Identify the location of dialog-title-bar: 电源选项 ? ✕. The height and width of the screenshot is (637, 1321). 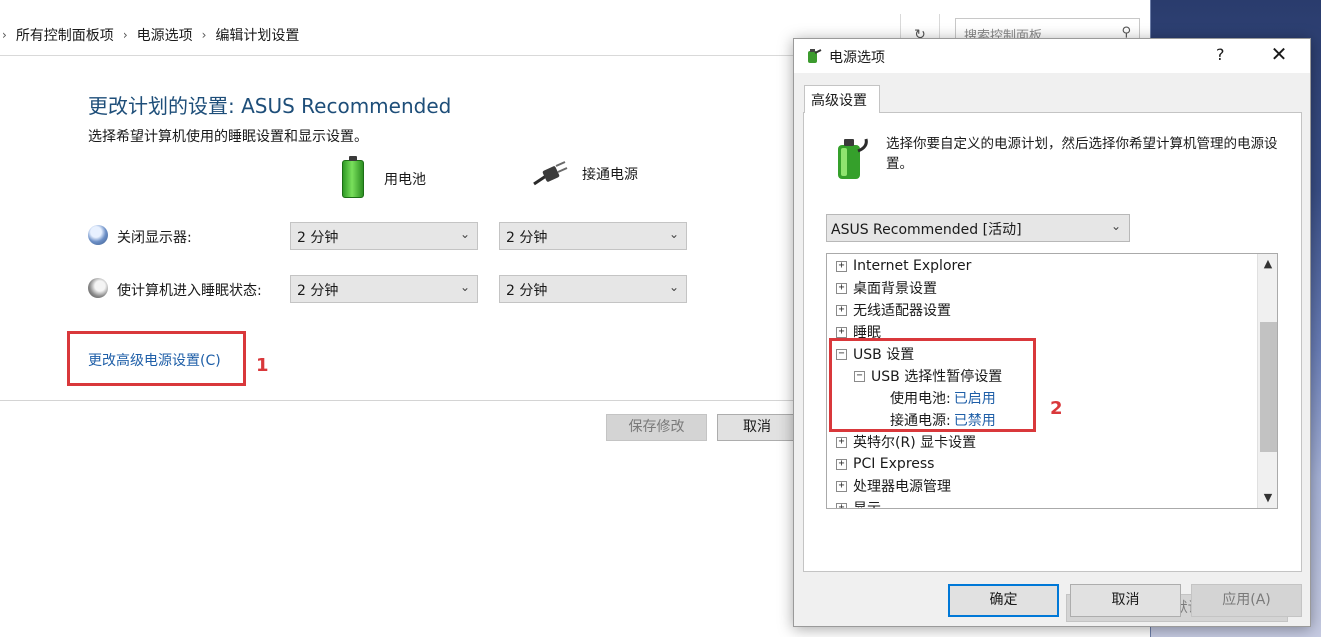
(1052, 56).